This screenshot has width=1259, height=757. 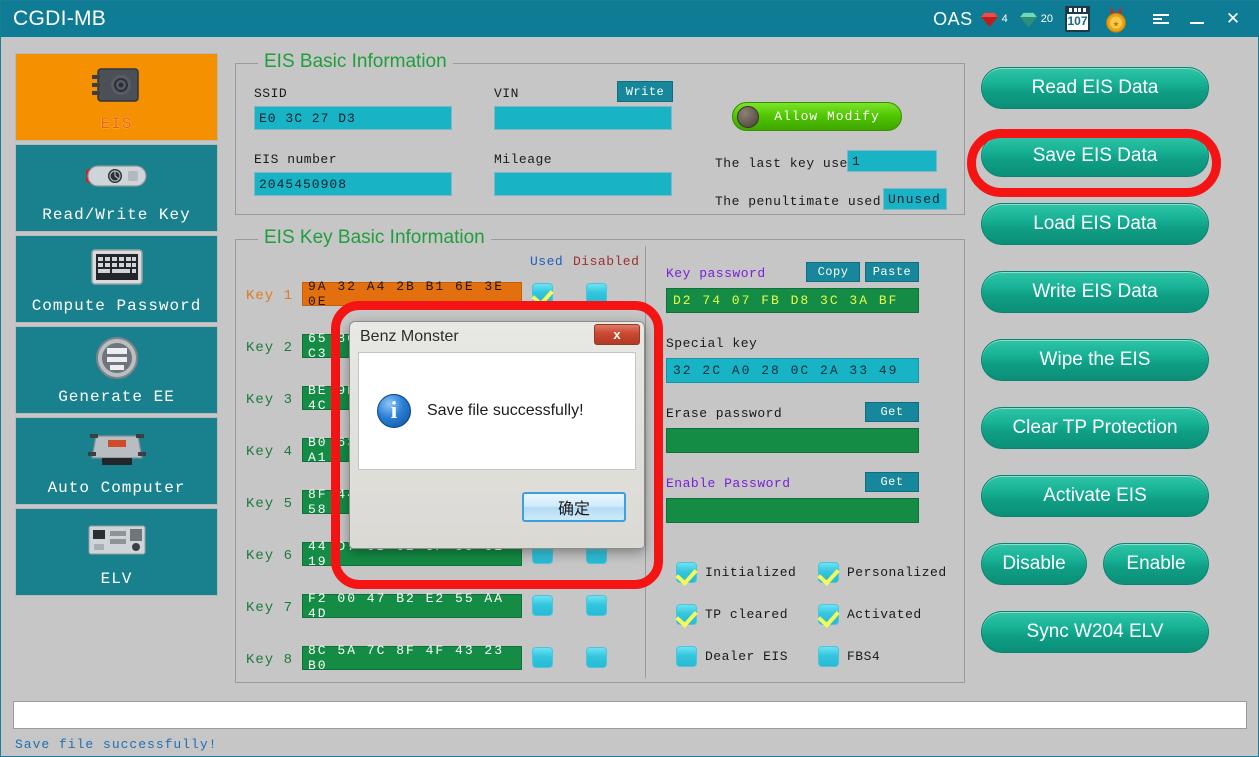 I want to click on enable-button: Enable, so click(x=1156, y=564).